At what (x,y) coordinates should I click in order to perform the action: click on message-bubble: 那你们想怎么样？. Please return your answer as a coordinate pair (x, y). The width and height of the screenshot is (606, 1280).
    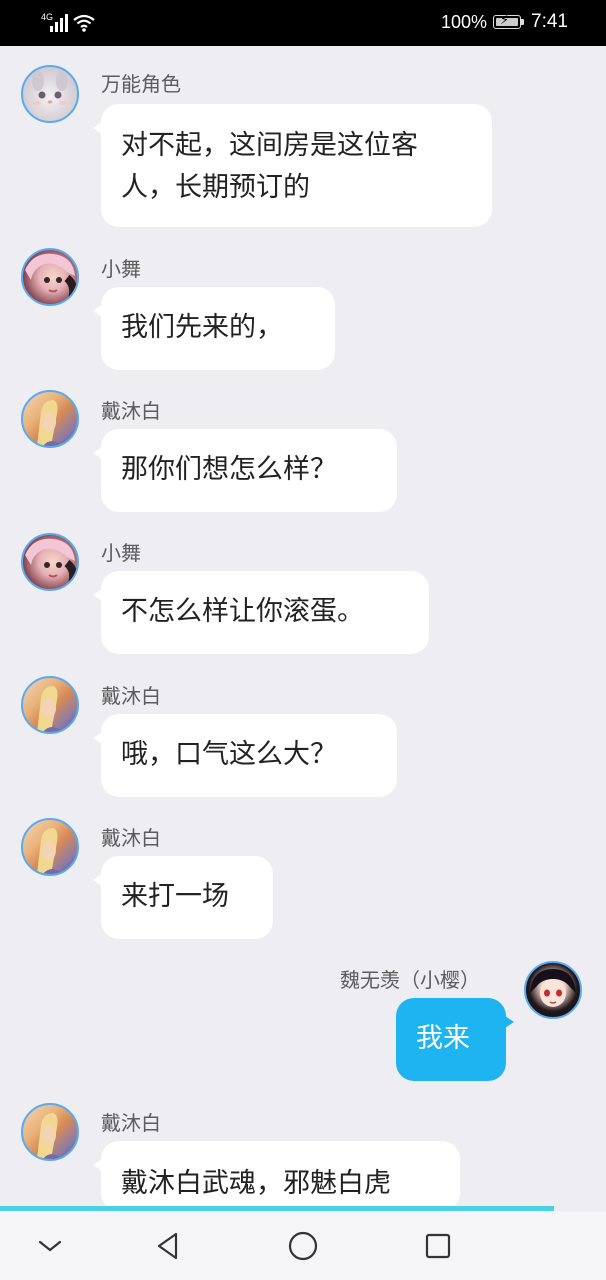
    Looking at the image, I should click on (245, 470).